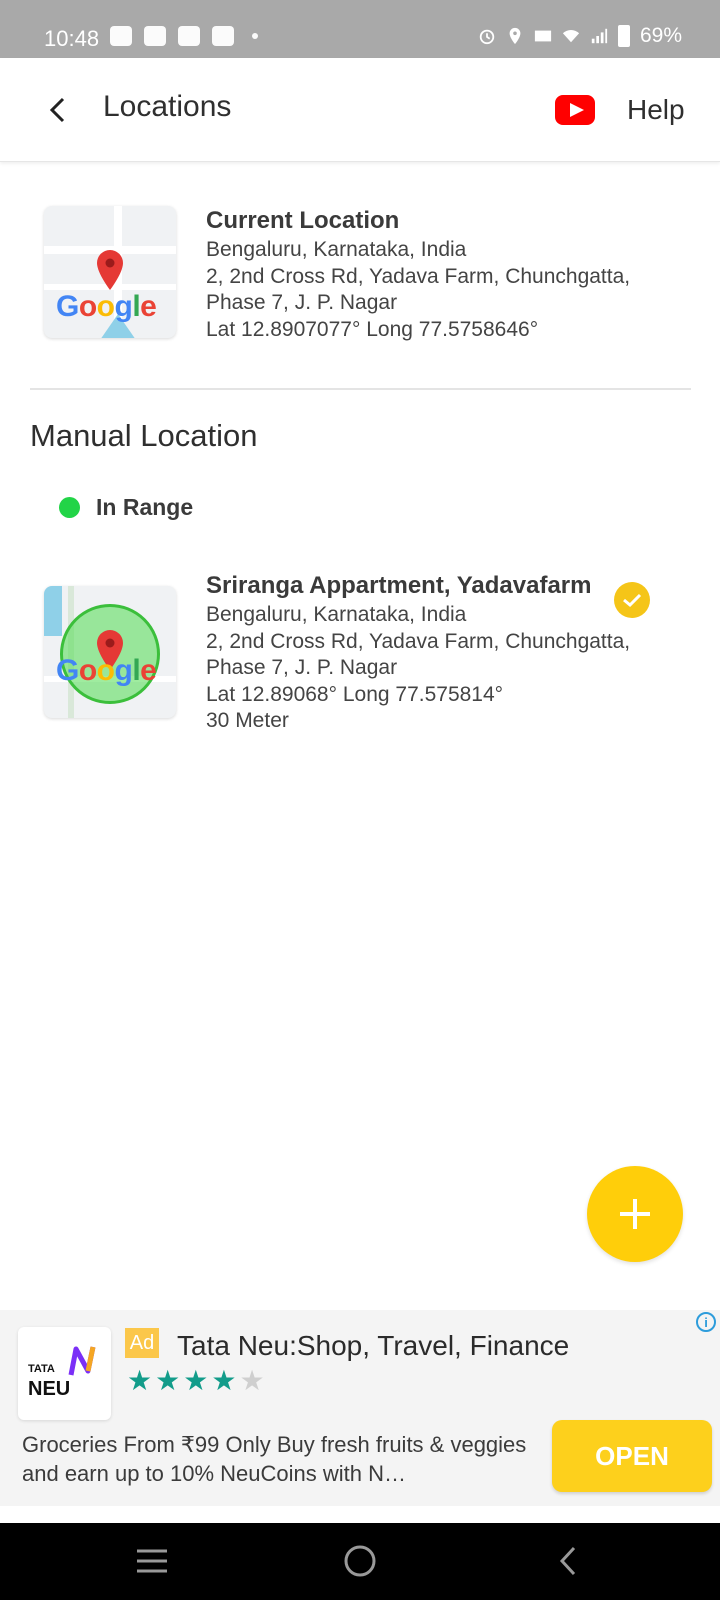 The image size is (720, 1600). Describe the element at coordinates (360, 389) in the screenshot. I see `divider` at that location.